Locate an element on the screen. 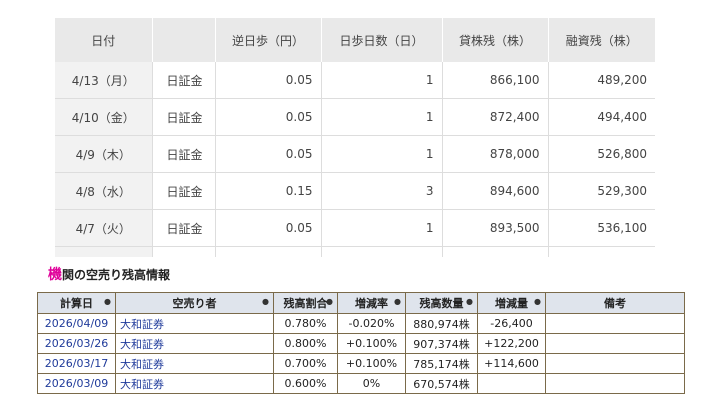 The width and height of the screenshot is (714, 414). row-kashikabu: 866,100 is located at coordinates (495, 80).